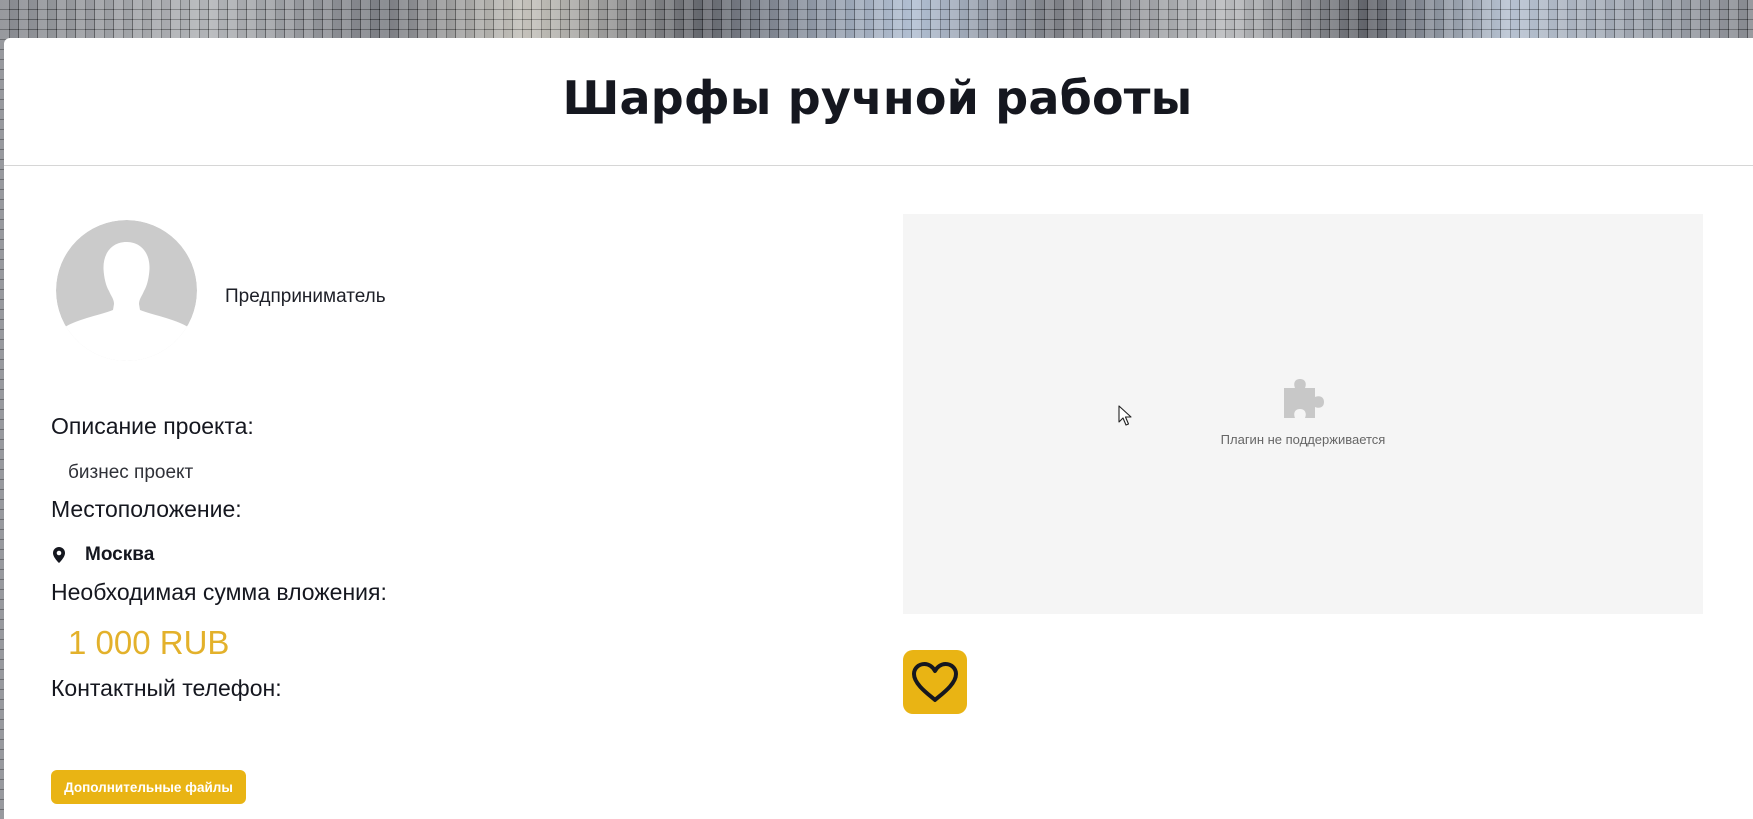  I want to click on description-label: Описание проекта:, so click(152, 426).